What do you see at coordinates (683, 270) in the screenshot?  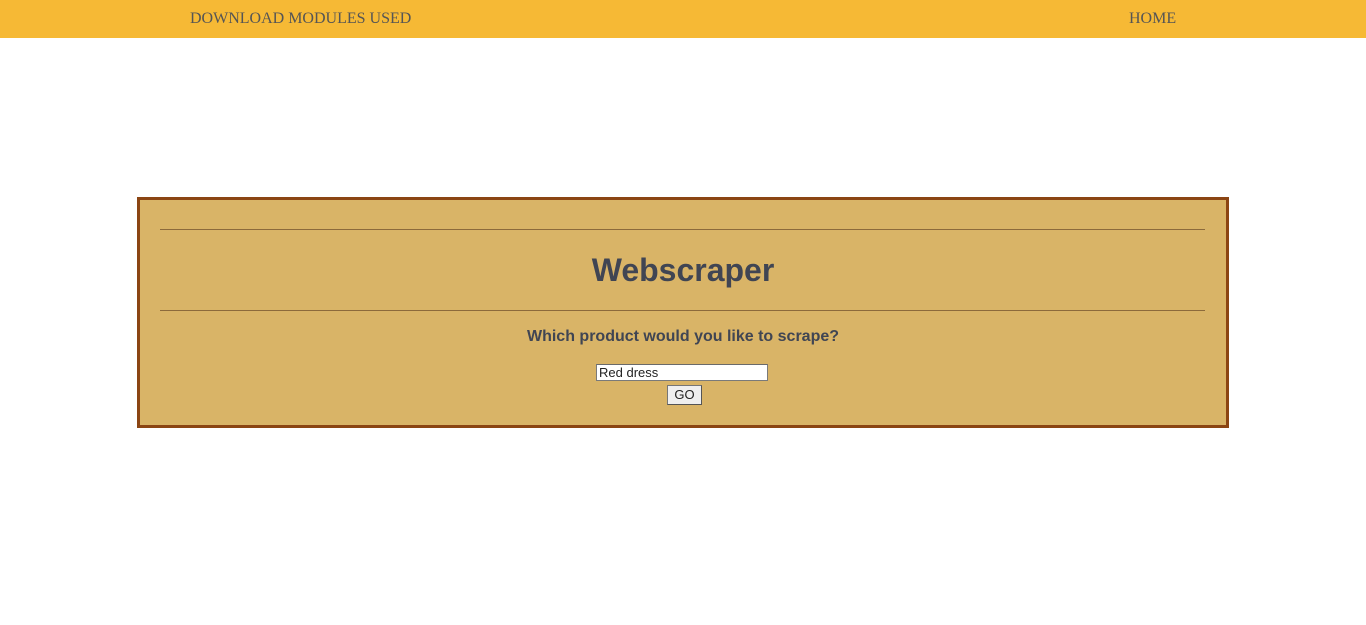 I see `page-title: Webscraper` at bounding box center [683, 270].